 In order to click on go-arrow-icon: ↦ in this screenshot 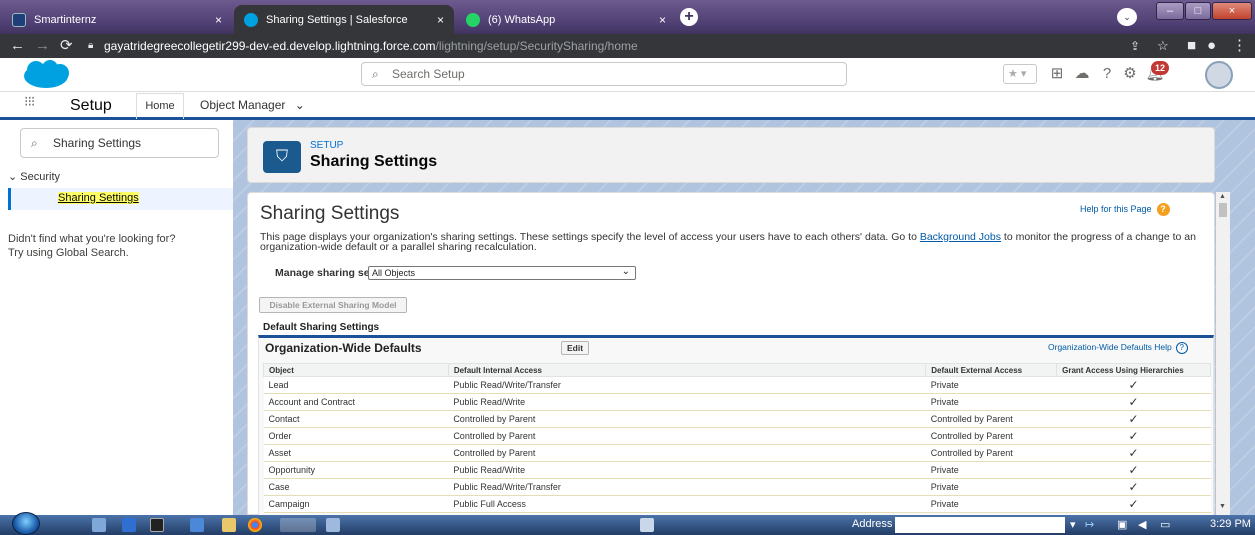, I will do `click(1089, 524)`.